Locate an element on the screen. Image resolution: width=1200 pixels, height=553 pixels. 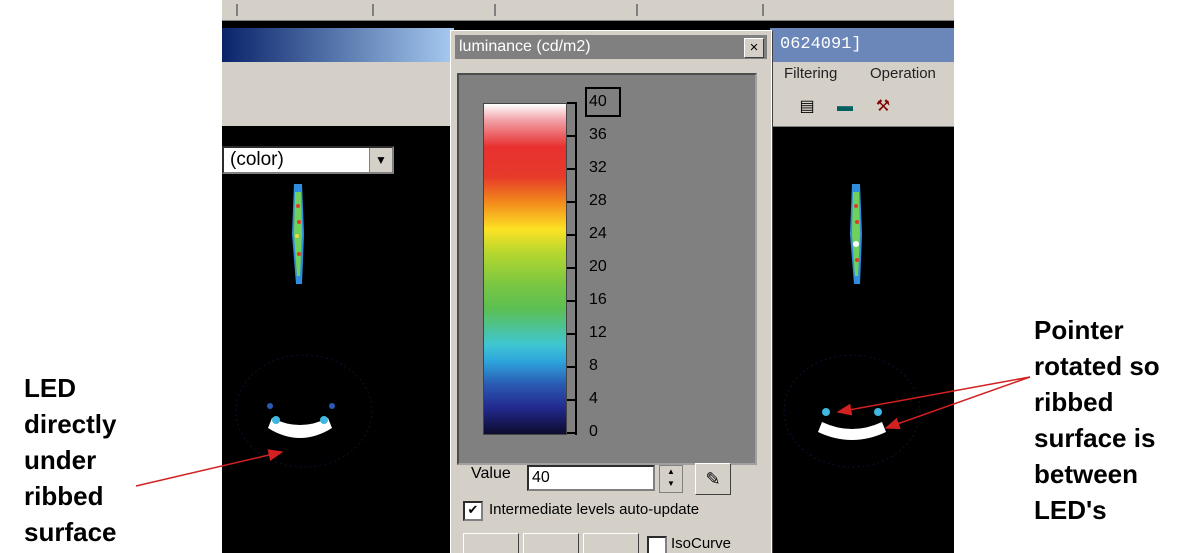
annotation-arrows is located at coordinates (583, 431).